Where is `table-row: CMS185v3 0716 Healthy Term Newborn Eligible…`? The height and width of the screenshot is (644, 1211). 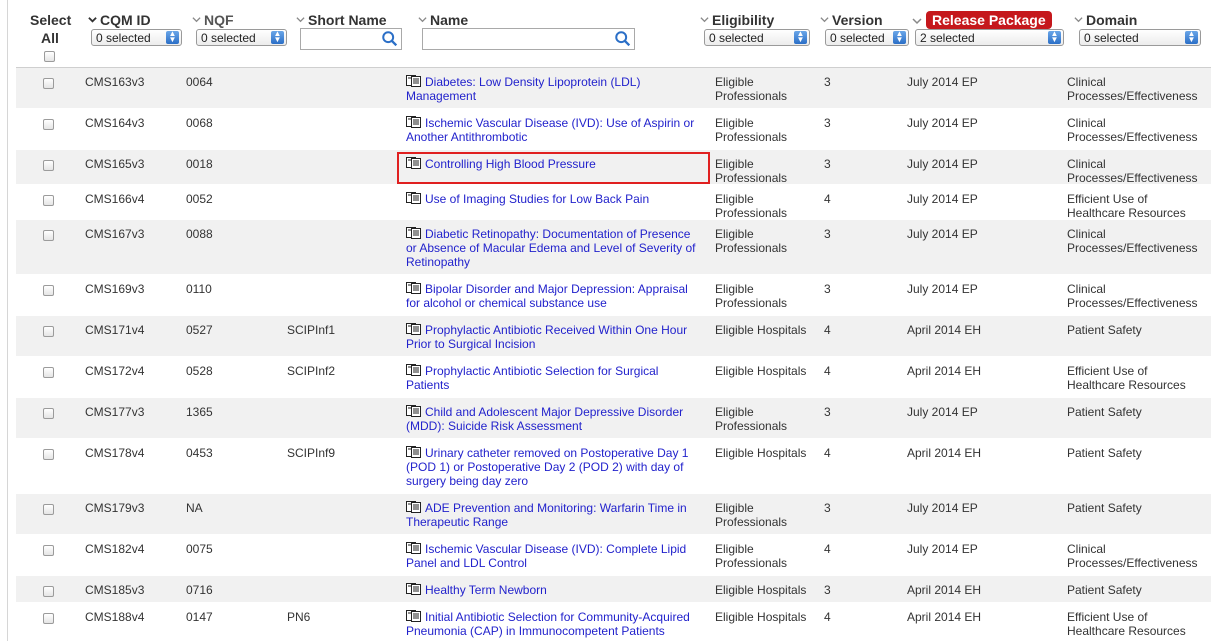
table-row: CMS185v3 0716 Healthy Term Newborn Eligible… is located at coordinates (613, 589).